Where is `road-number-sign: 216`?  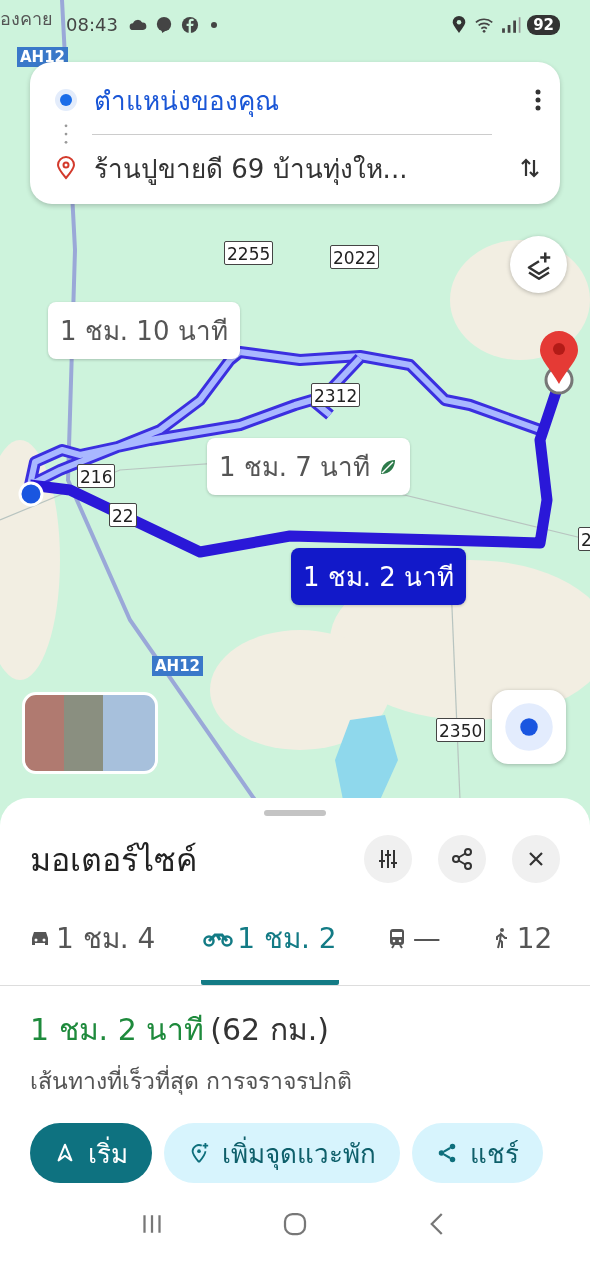
road-number-sign: 216 is located at coordinates (96, 476).